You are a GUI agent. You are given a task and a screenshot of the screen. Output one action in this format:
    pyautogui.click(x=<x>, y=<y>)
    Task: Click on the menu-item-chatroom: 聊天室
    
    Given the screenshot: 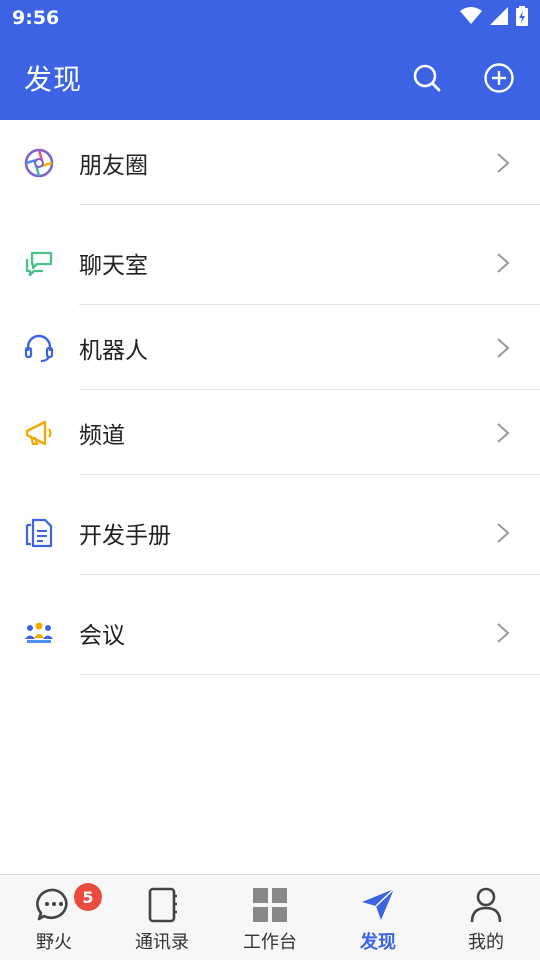 What is the action you would take?
    pyautogui.click(x=270, y=262)
    